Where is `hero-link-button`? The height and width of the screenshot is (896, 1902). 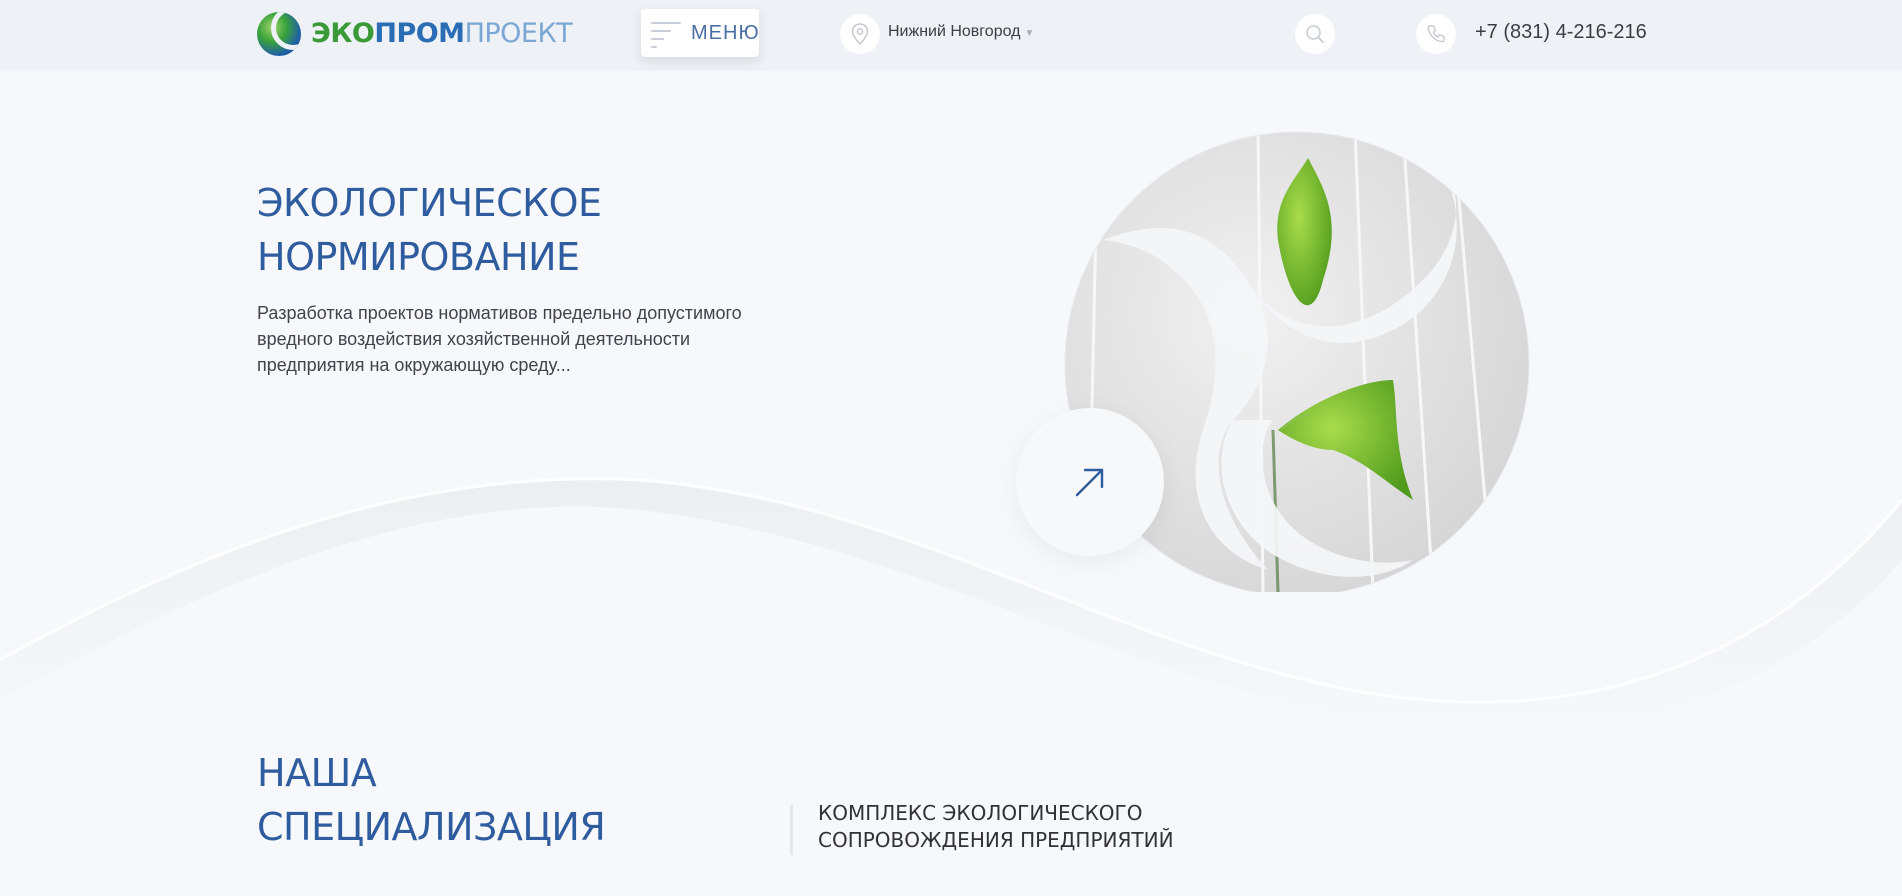 hero-link-button is located at coordinates (1090, 482).